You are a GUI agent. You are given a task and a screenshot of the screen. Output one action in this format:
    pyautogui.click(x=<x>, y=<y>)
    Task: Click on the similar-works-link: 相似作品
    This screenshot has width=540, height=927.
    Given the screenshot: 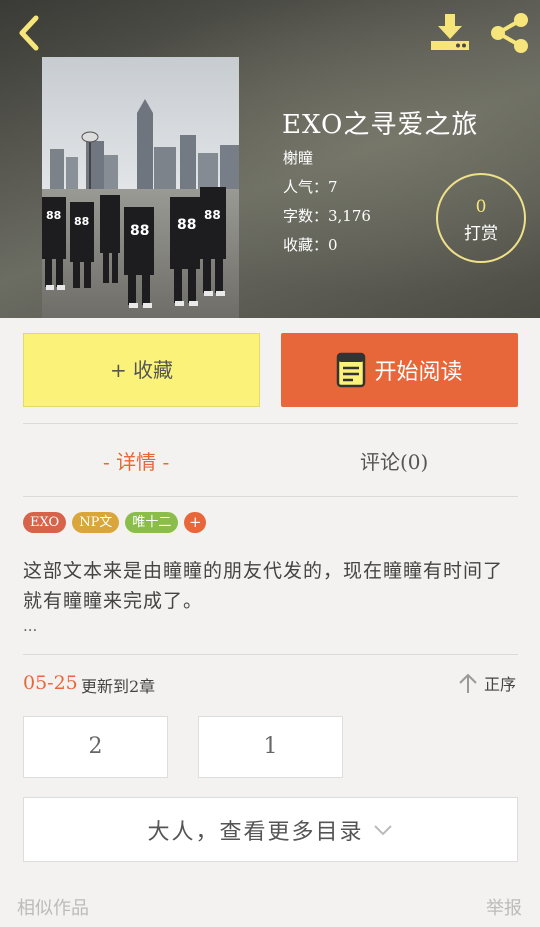 What is the action you would take?
    pyautogui.click(x=53, y=907)
    